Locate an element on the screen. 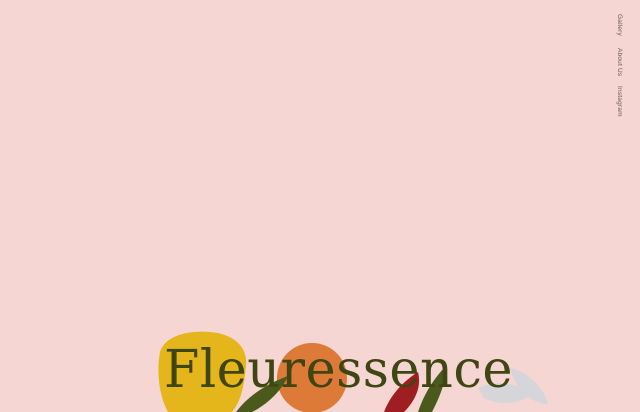 Image resolution: width=640 pixels, height=412 pixels. side-navigation: Gallery About Us Instagram is located at coordinates (620, 69).